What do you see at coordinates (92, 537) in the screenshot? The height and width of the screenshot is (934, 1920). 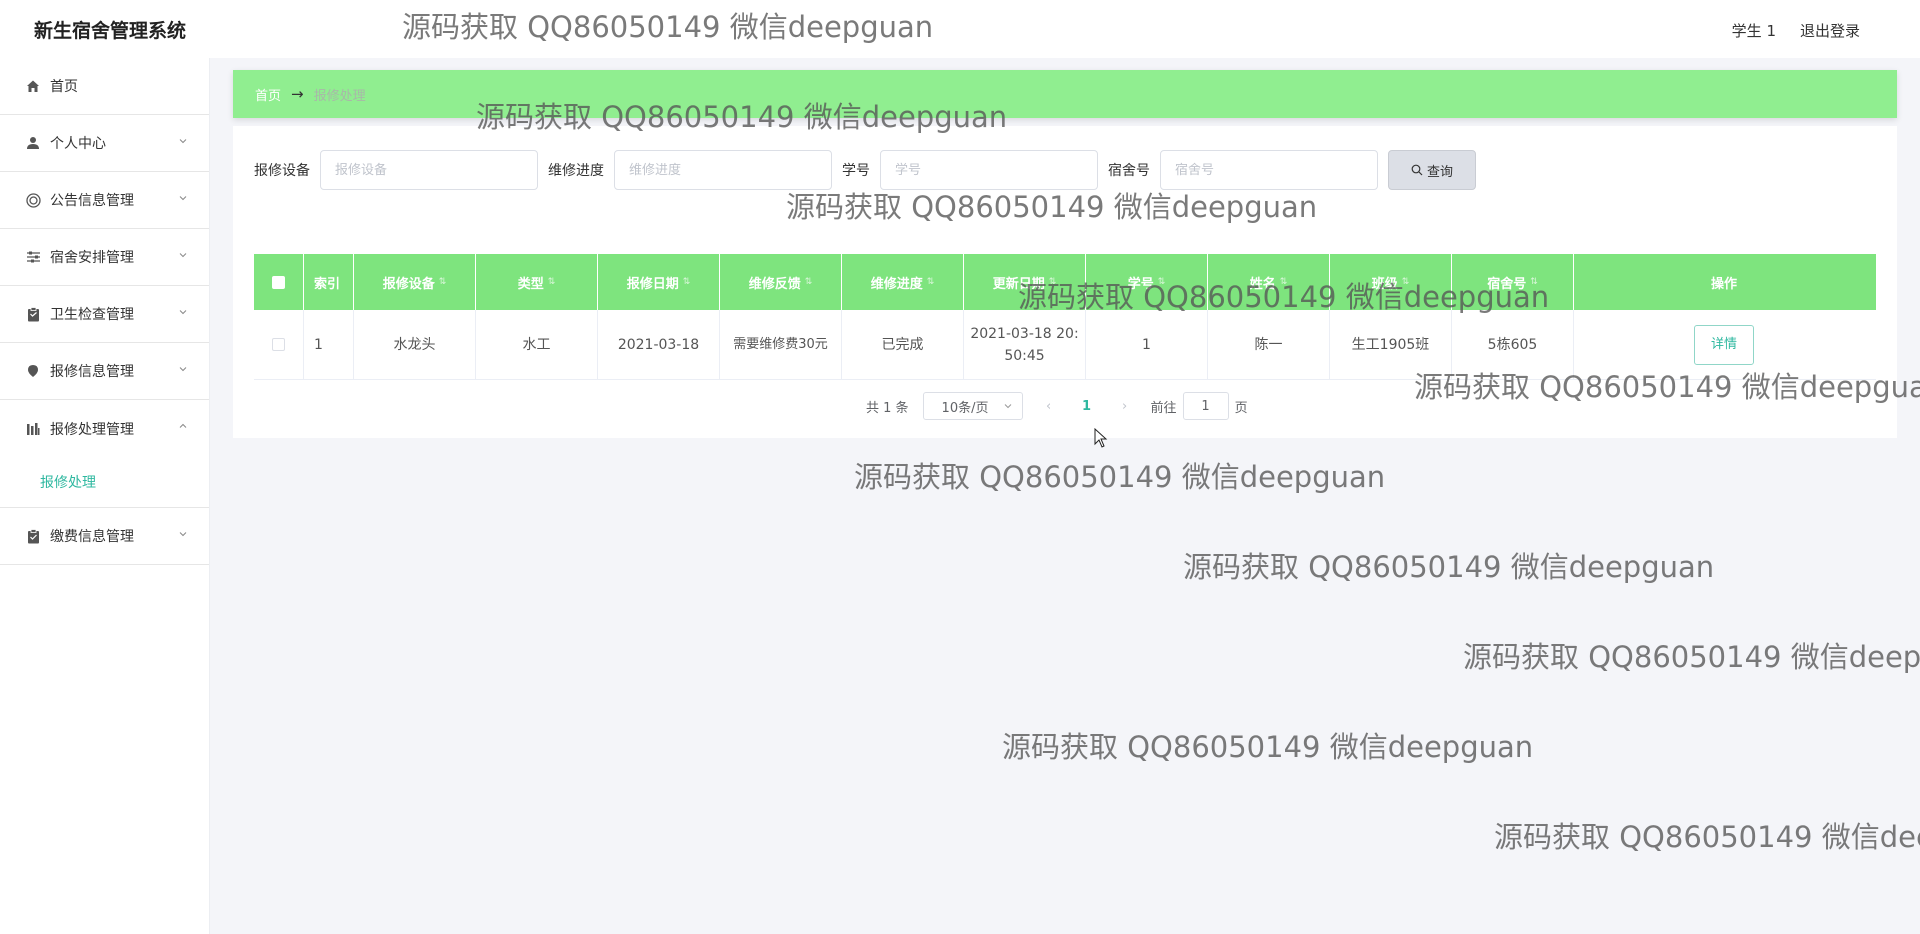 I see `sidebar-item-label: 缴费信息管理` at bounding box center [92, 537].